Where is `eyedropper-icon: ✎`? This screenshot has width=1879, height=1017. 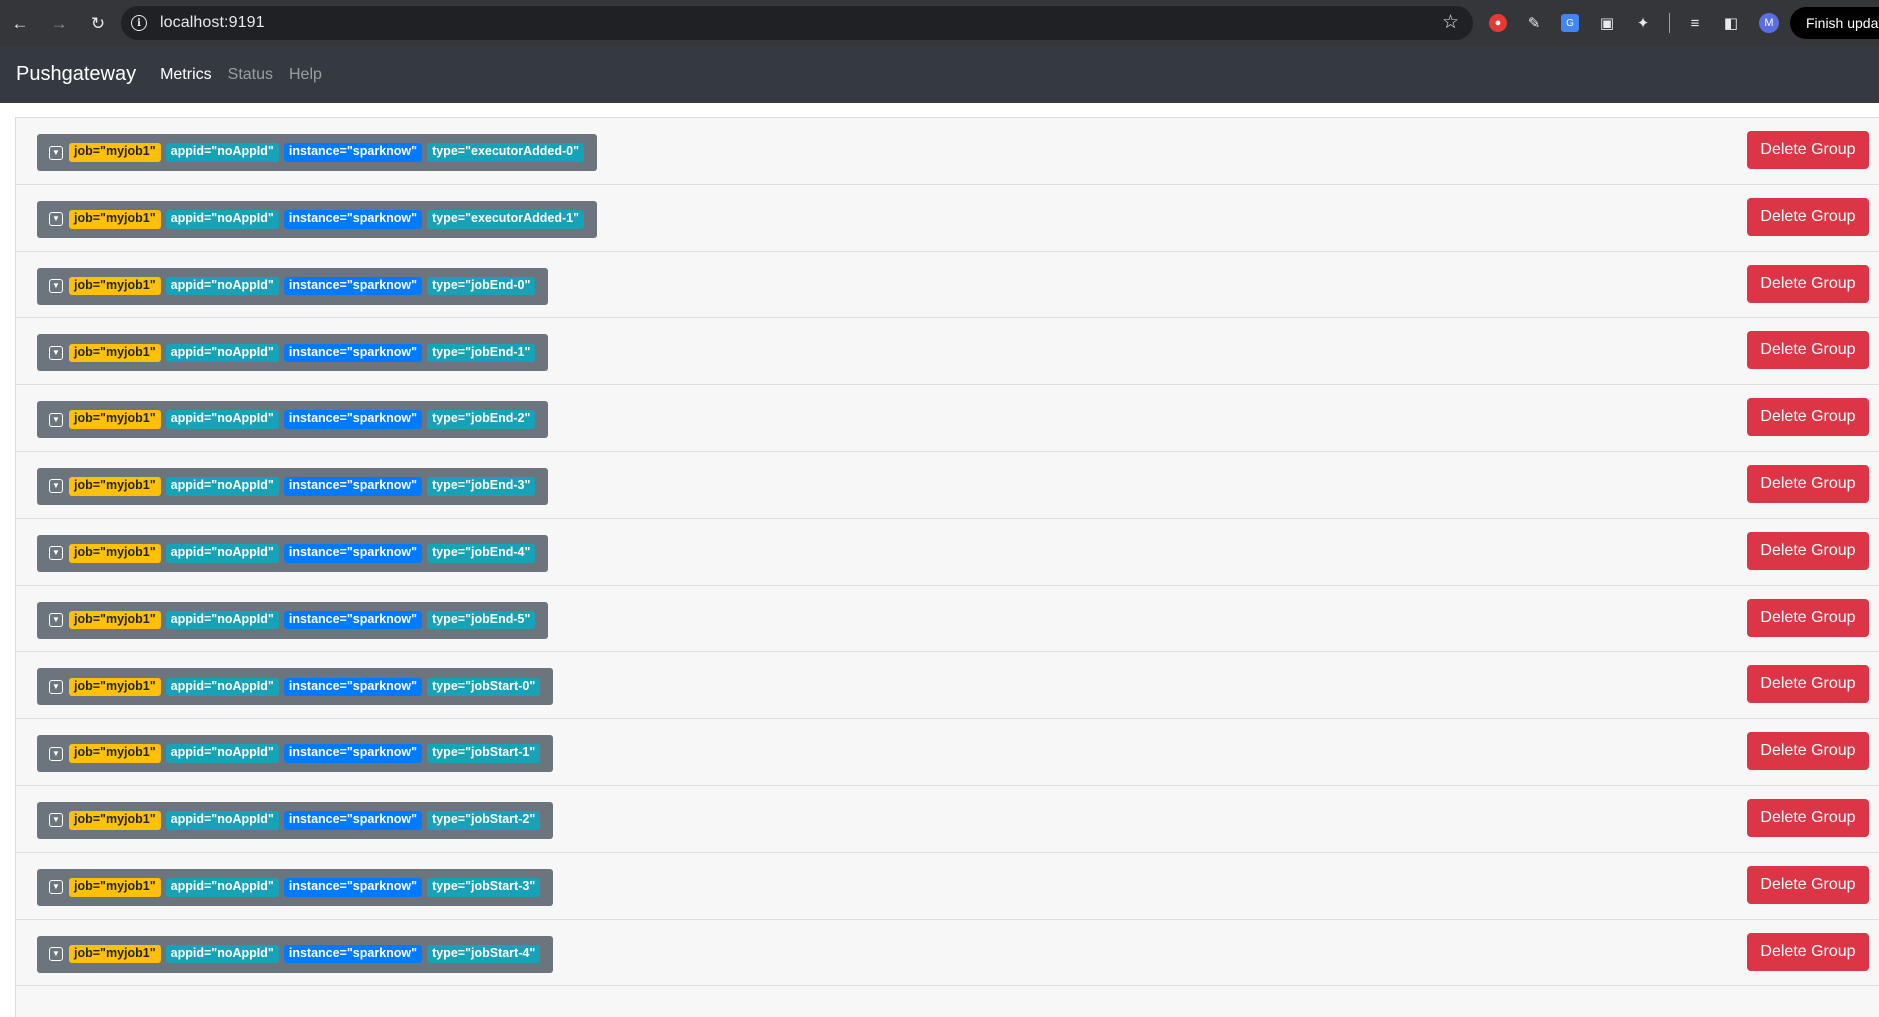 eyedropper-icon: ✎ is located at coordinates (1534, 23).